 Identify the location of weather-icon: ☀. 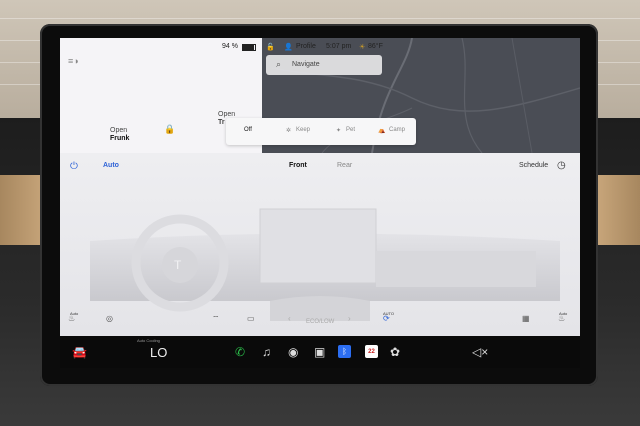
(362, 47).